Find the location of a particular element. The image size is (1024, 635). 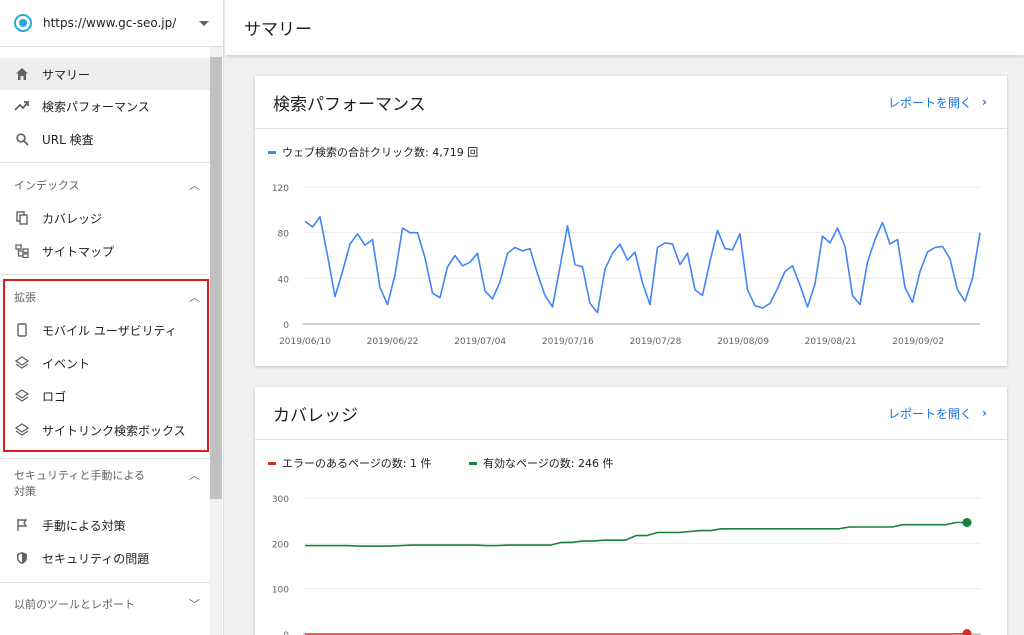

section-security-header: セキュリティと手動による対策 ︿ is located at coordinates (107, 484).